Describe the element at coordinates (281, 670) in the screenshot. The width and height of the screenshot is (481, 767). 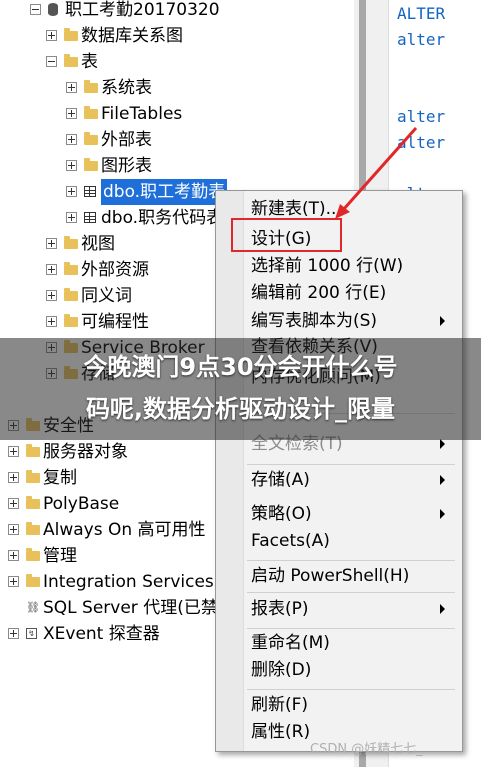
I see `context-menu-item: 删除(D)` at that location.